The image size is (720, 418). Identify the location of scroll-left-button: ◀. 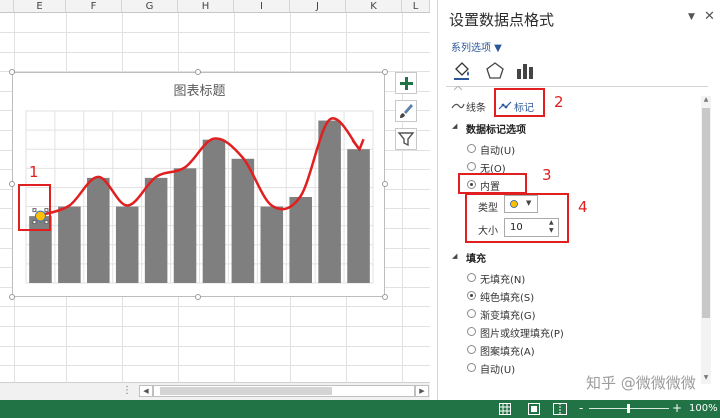
(146, 391).